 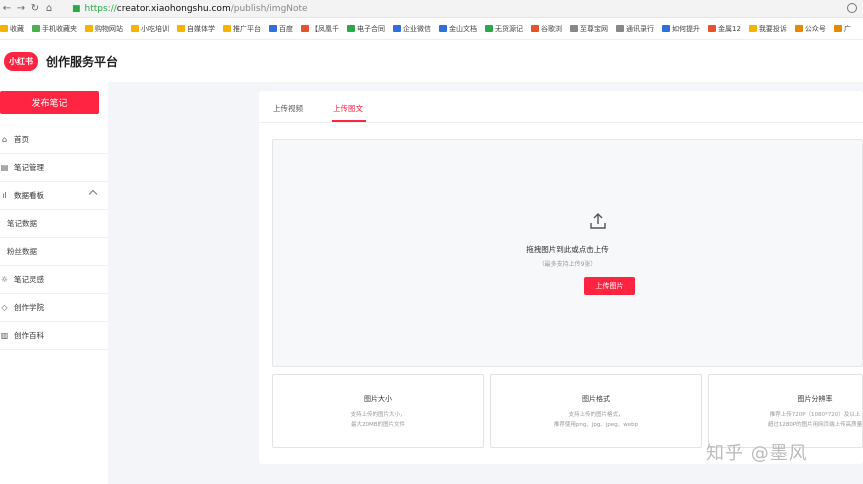 I want to click on bookmark-item: 公众号, so click(x=810, y=29).